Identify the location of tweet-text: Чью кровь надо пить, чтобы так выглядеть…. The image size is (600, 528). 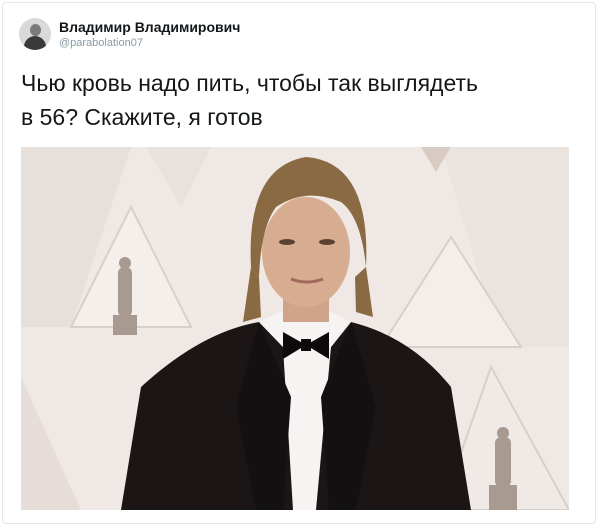
(301, 100).